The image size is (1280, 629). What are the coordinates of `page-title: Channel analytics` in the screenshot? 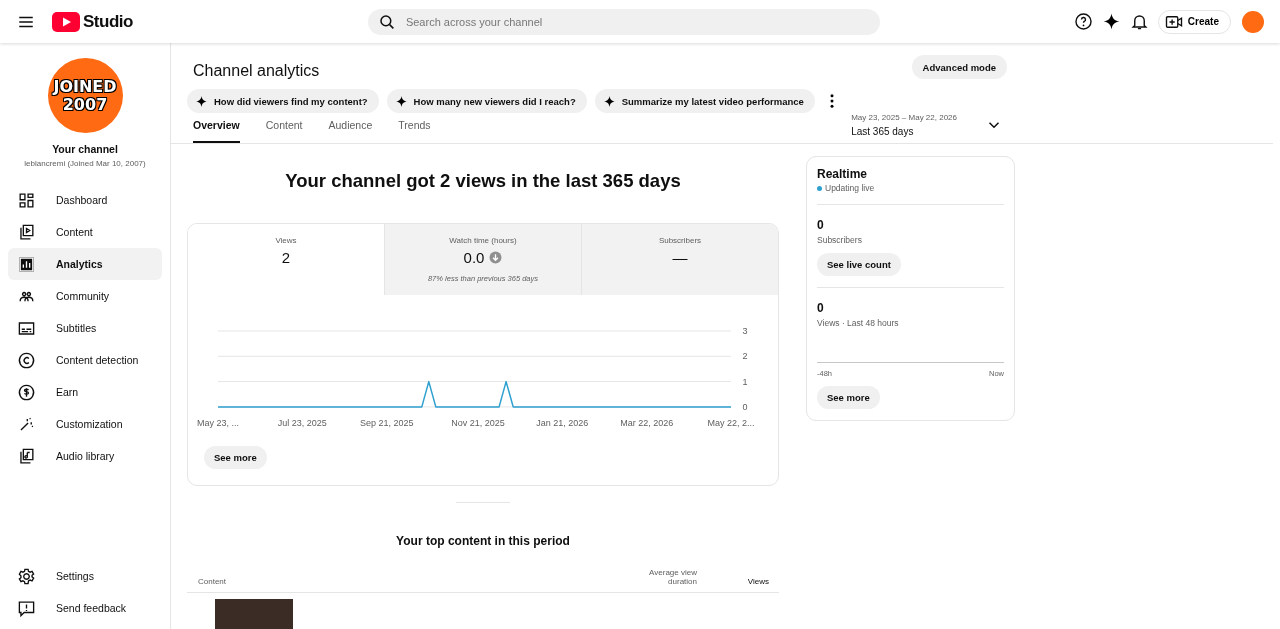 It's located at (257, 71).